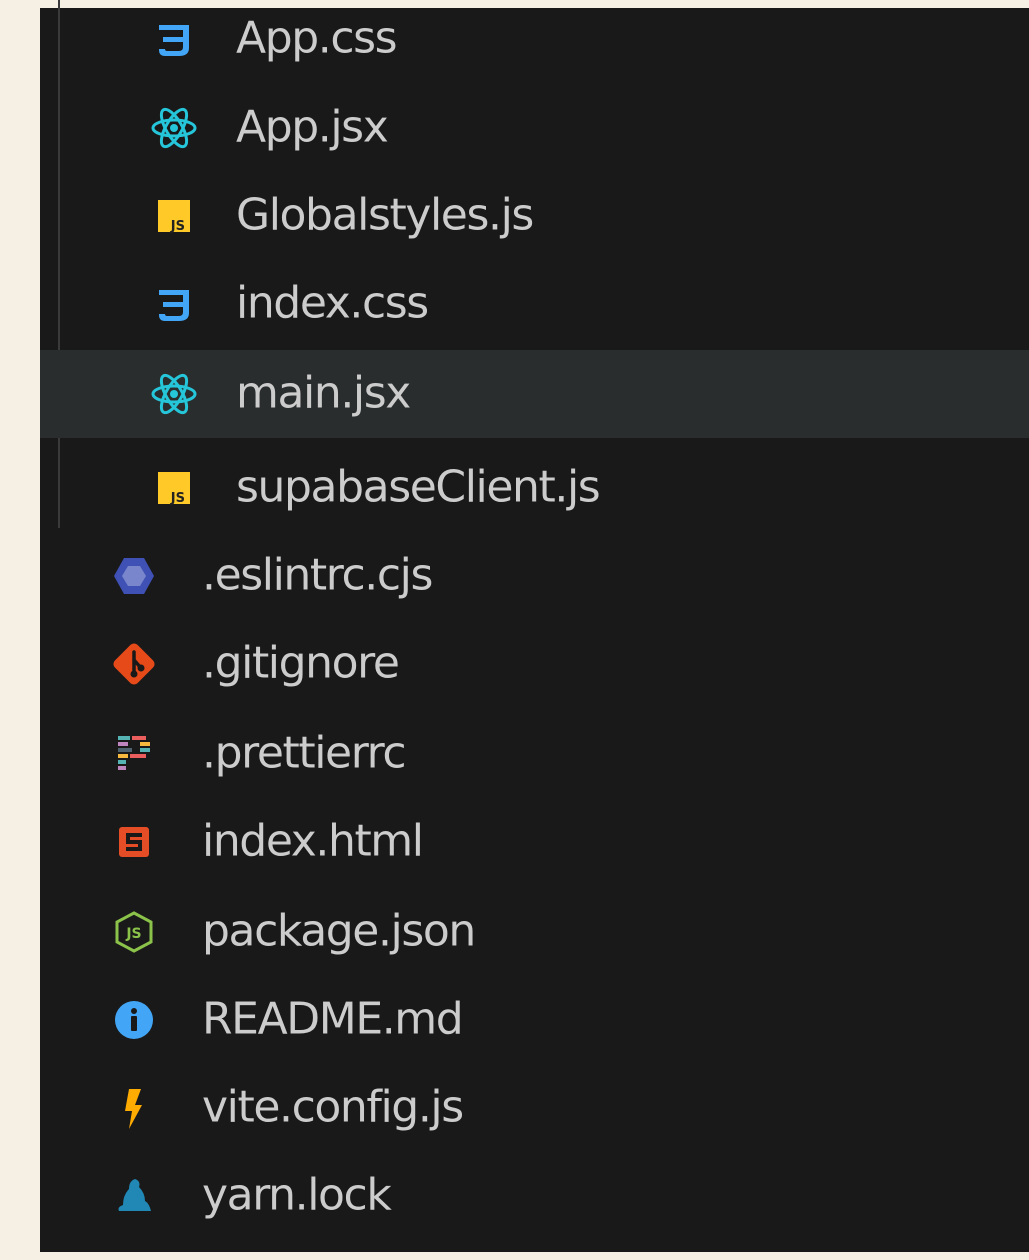  Describe the element at coordinates (134, 1196) in the screenshot. I see `yarn-icon` at that location.